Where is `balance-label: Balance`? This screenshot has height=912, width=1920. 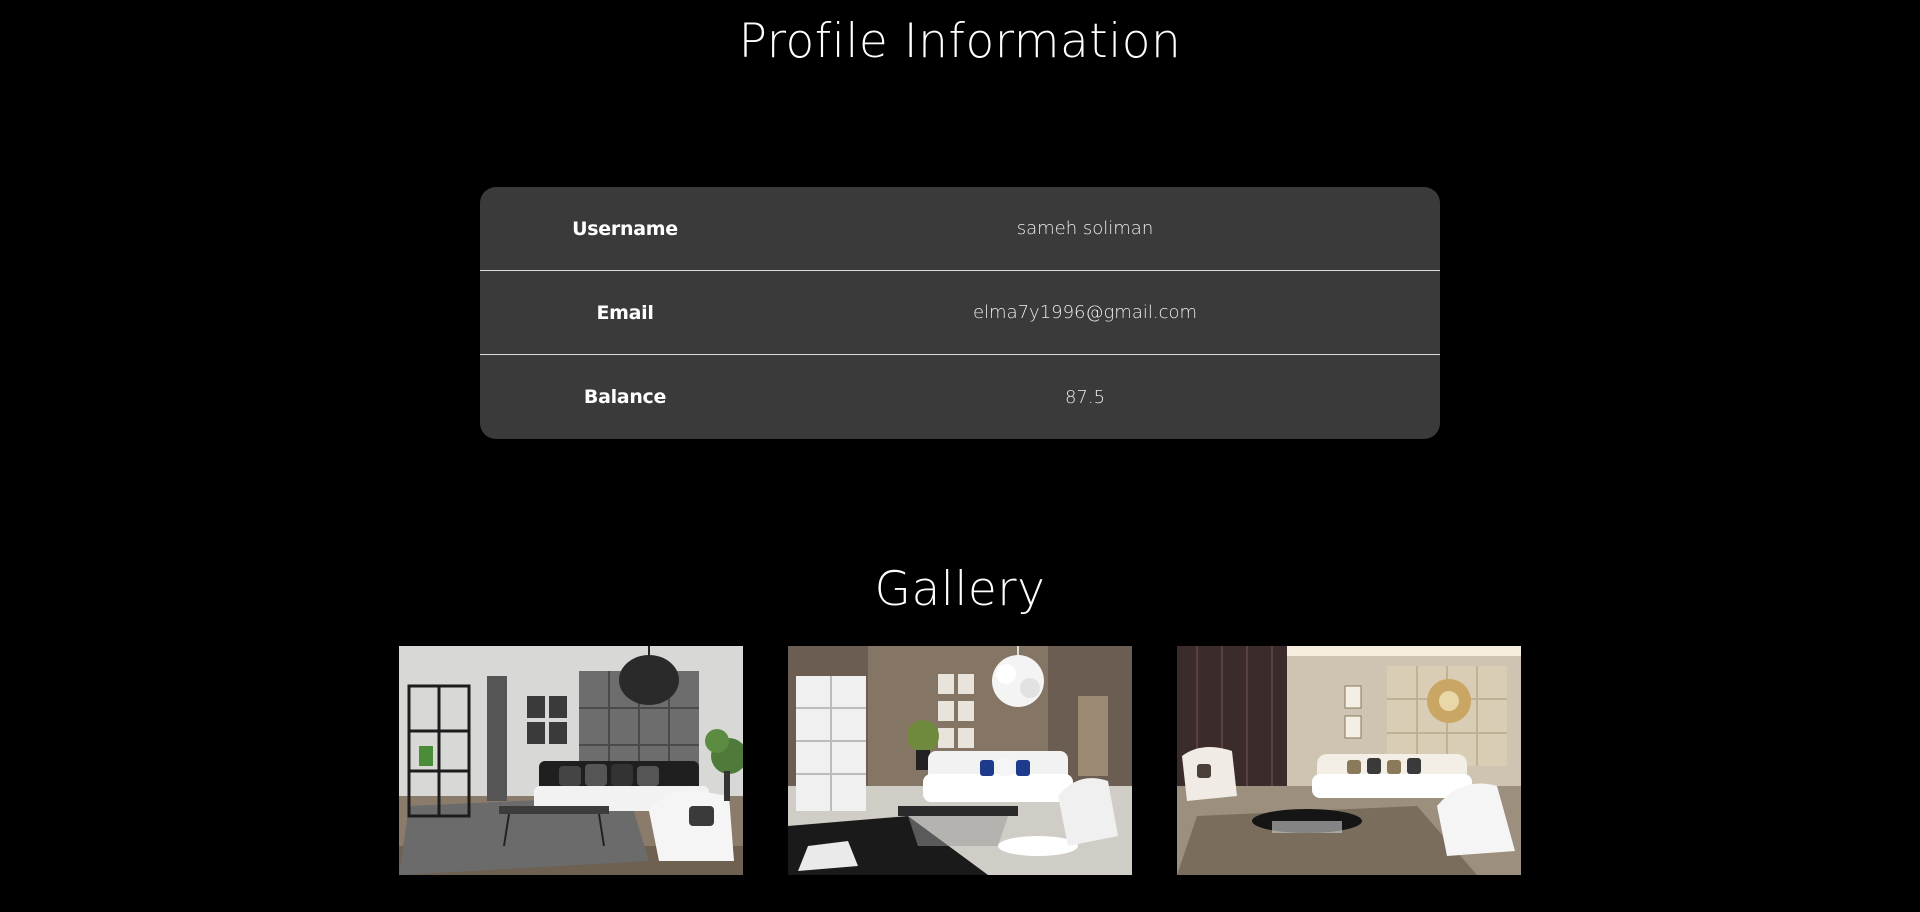
balance-label: Balance is located at coordinates (625, 397).